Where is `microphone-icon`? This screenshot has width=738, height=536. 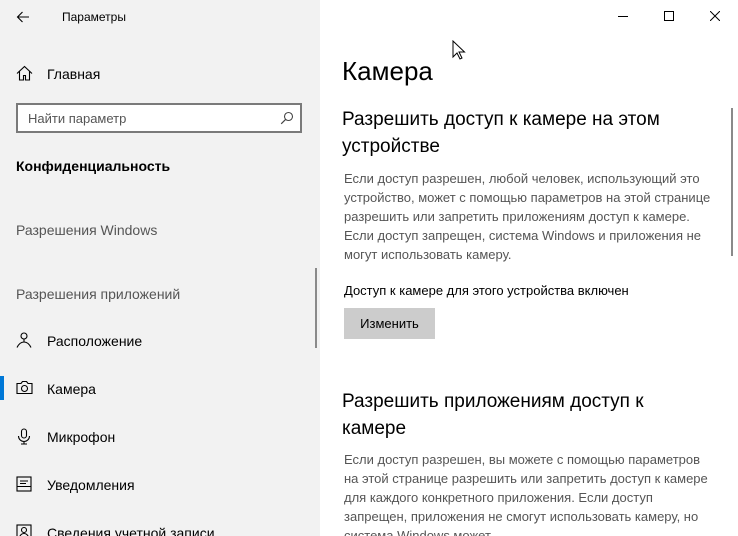 microphone-icon is located at coordinates (24, 436).